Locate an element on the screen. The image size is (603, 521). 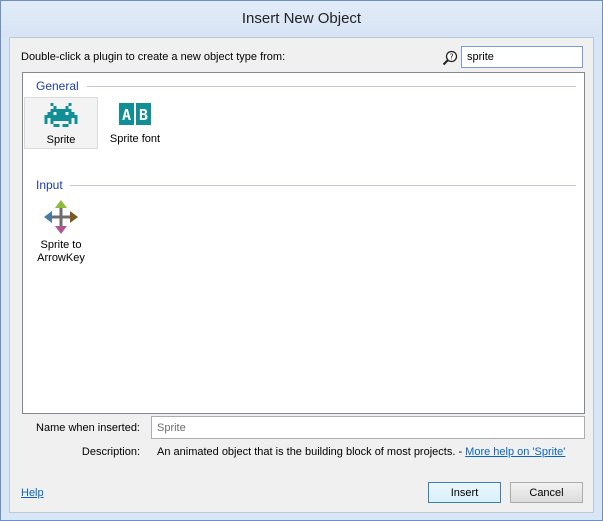
search-icon: ? is located at coordinates (450, 58).